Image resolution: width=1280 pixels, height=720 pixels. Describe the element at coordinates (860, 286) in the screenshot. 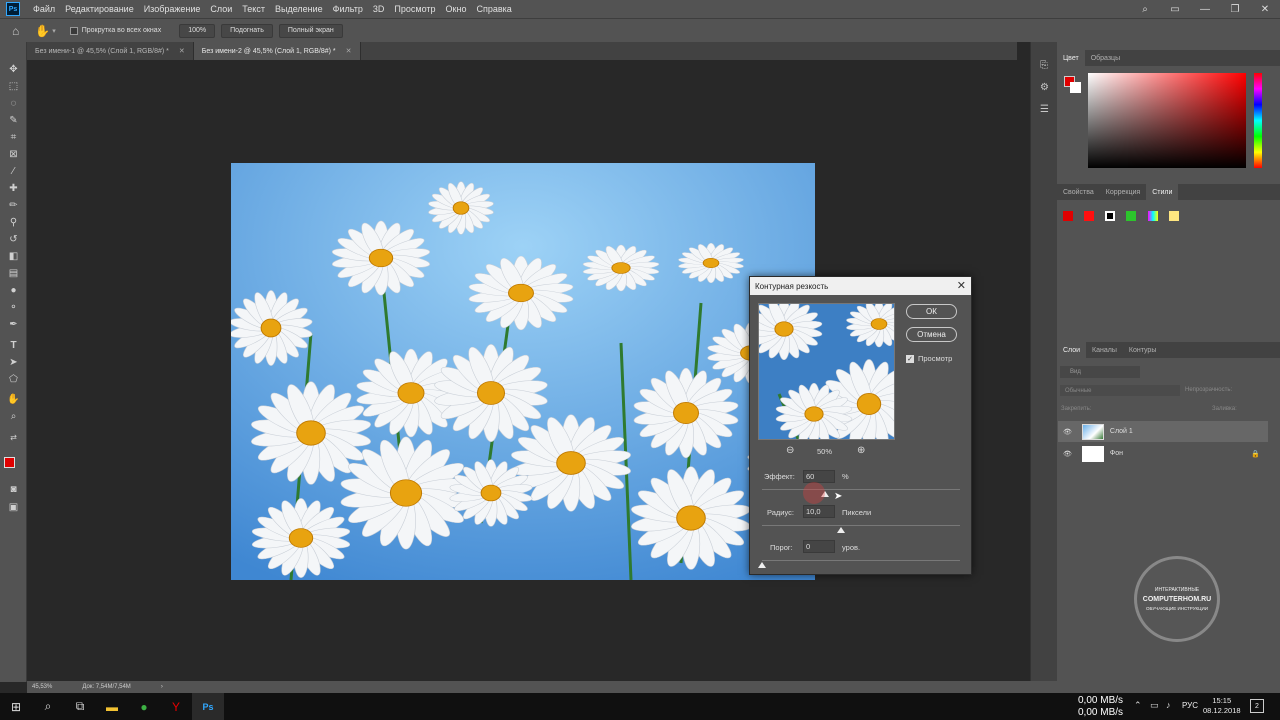

I see `dialog-titlebar: Контурная резкость ✕` at that location.